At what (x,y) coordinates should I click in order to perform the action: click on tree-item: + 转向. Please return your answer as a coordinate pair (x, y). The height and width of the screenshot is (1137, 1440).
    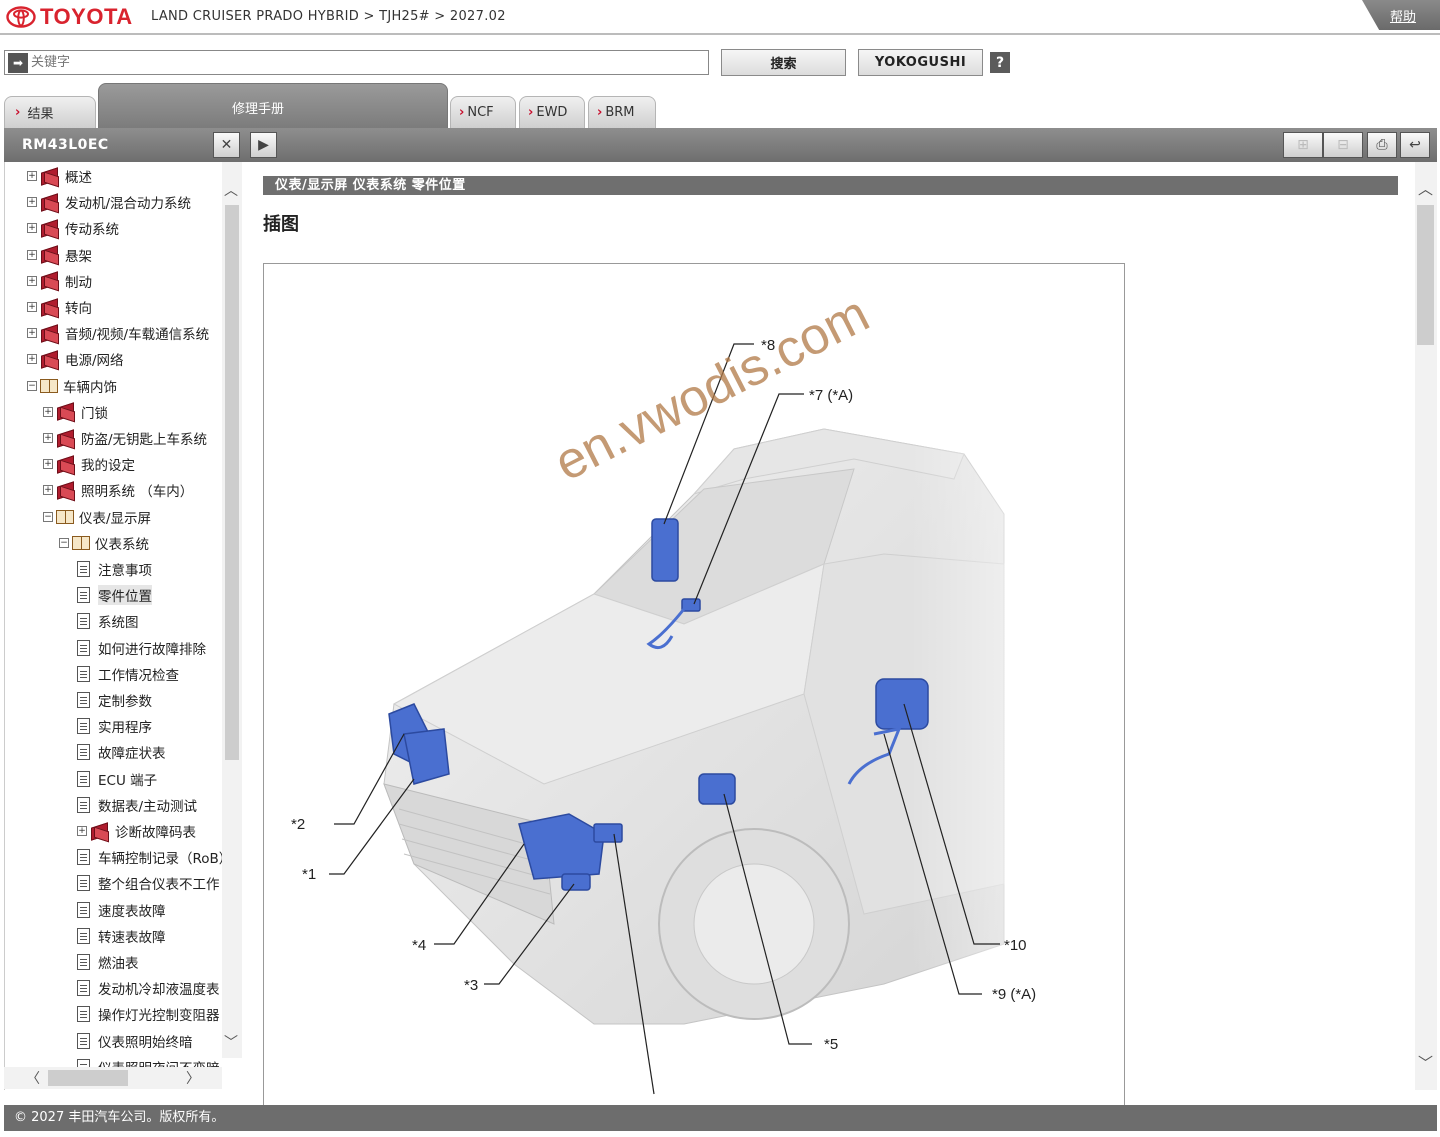
    Looking at the image, I should click on (59, 307).